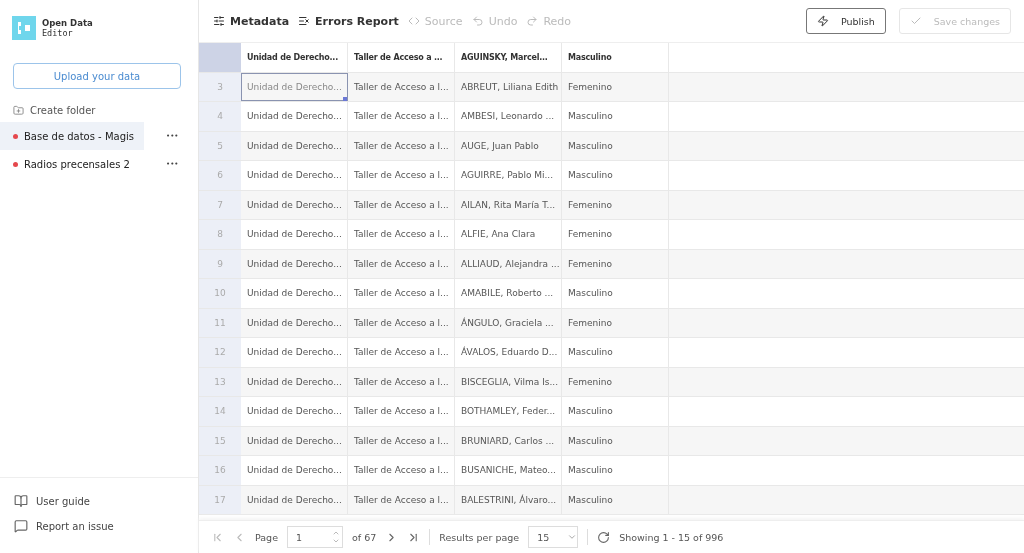 The width and height of the screenshot is (1024, 553). I want to click on page-label: Page, so click(266, 537).